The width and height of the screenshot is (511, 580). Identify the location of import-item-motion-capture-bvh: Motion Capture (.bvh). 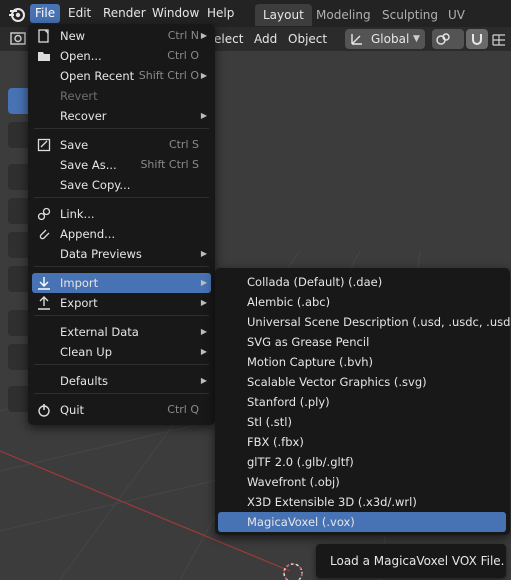
(362, 362).